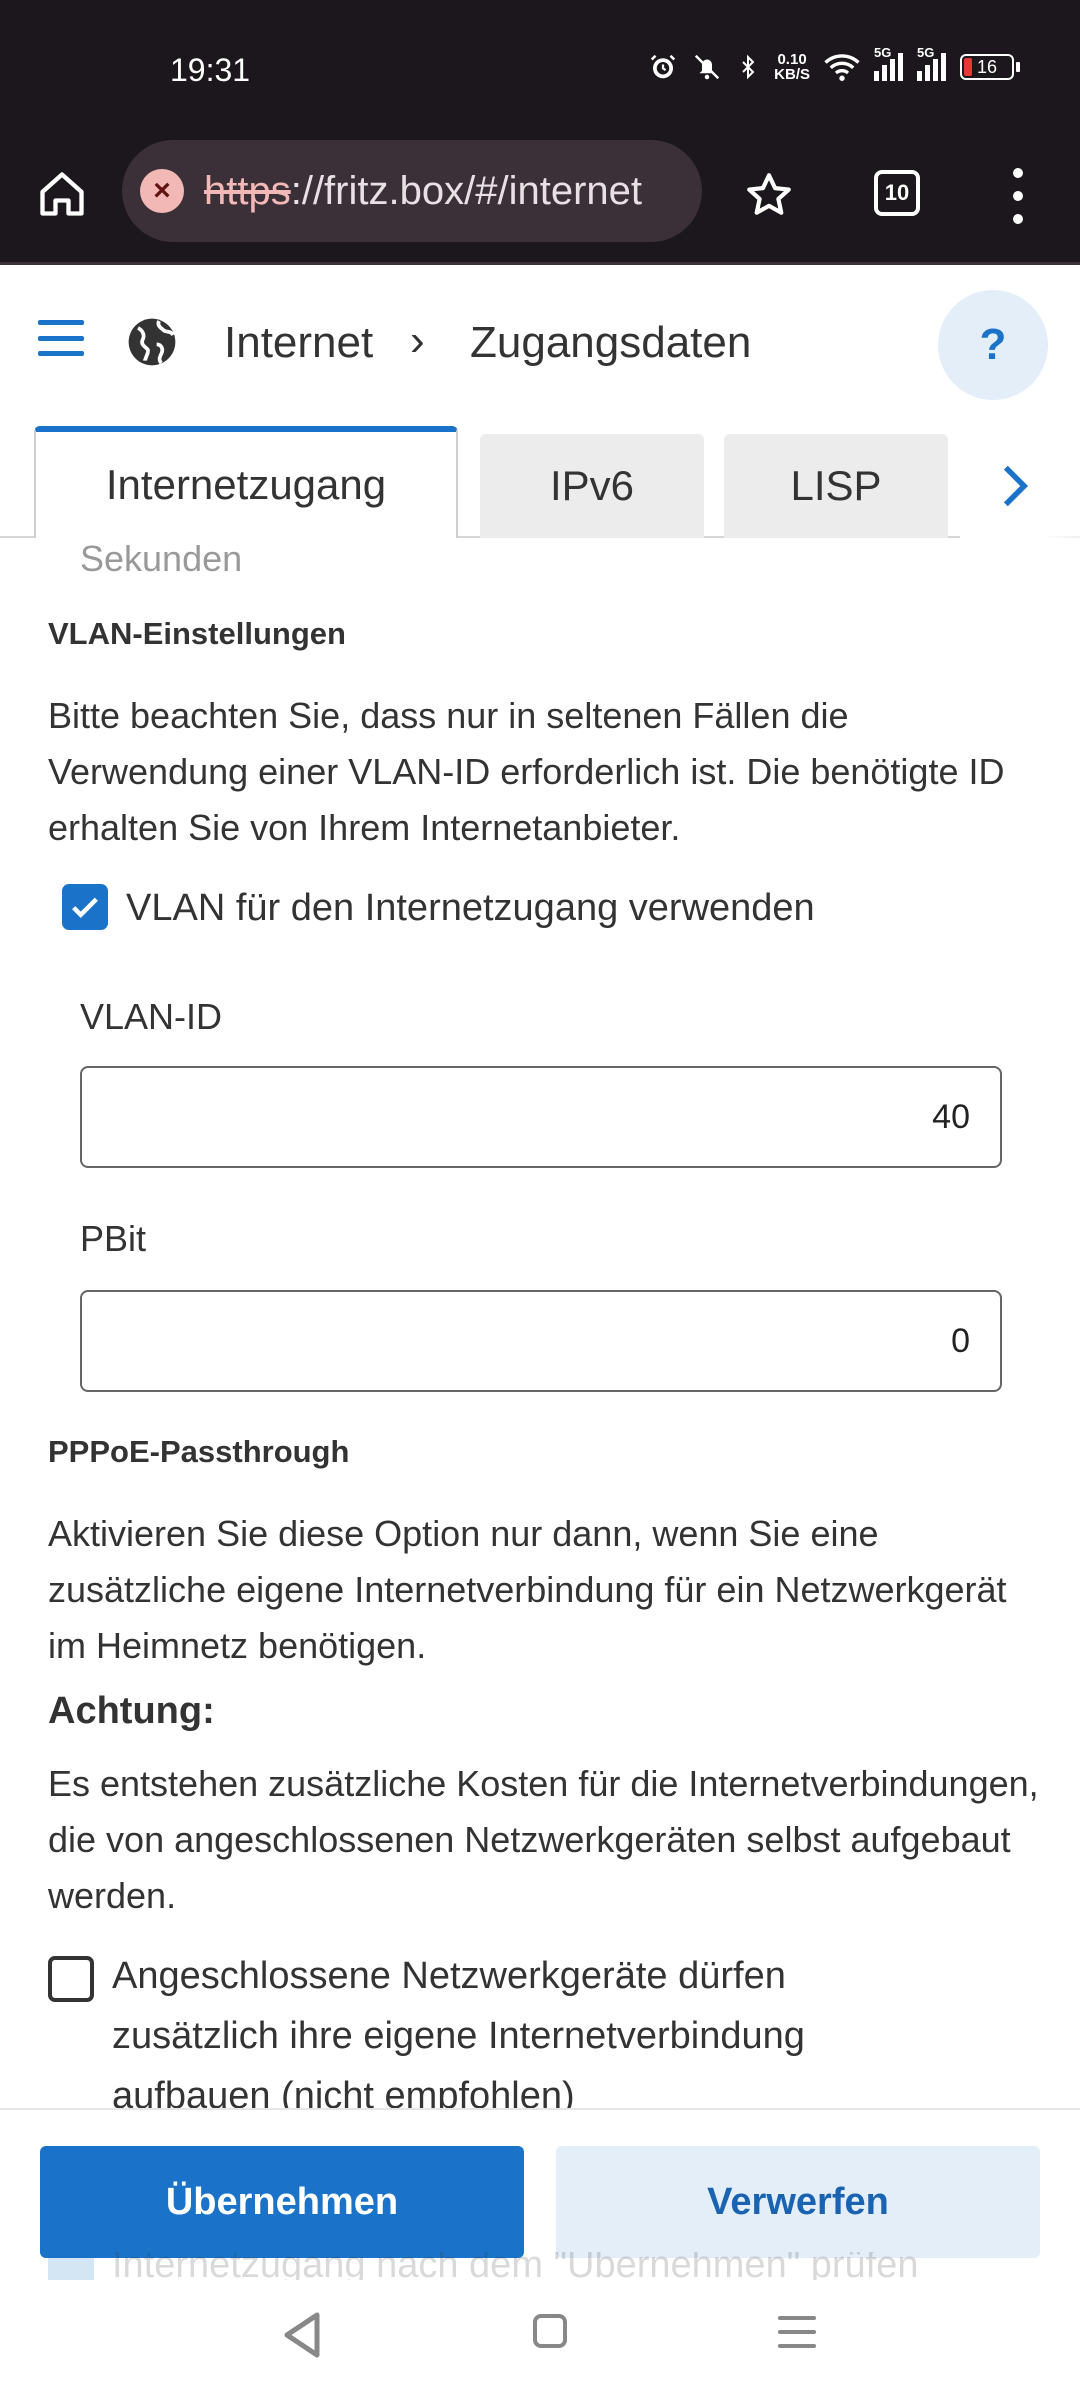 Image resolution: width=1080 pixels, height=2400 pixels. I want to click on discard-button: Verwerfen, so click(798, 2202).